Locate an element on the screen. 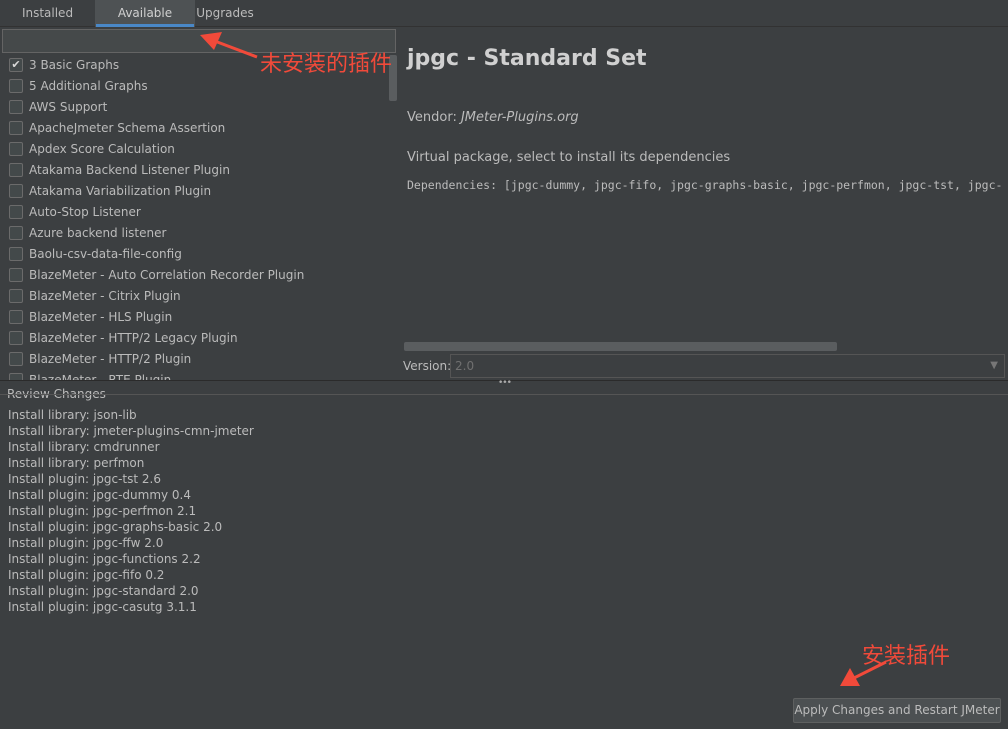 This screenshot has height=729, width=1008. plugin-item: Atakama Variabilization Plugin is located at coordinates (194, 191).